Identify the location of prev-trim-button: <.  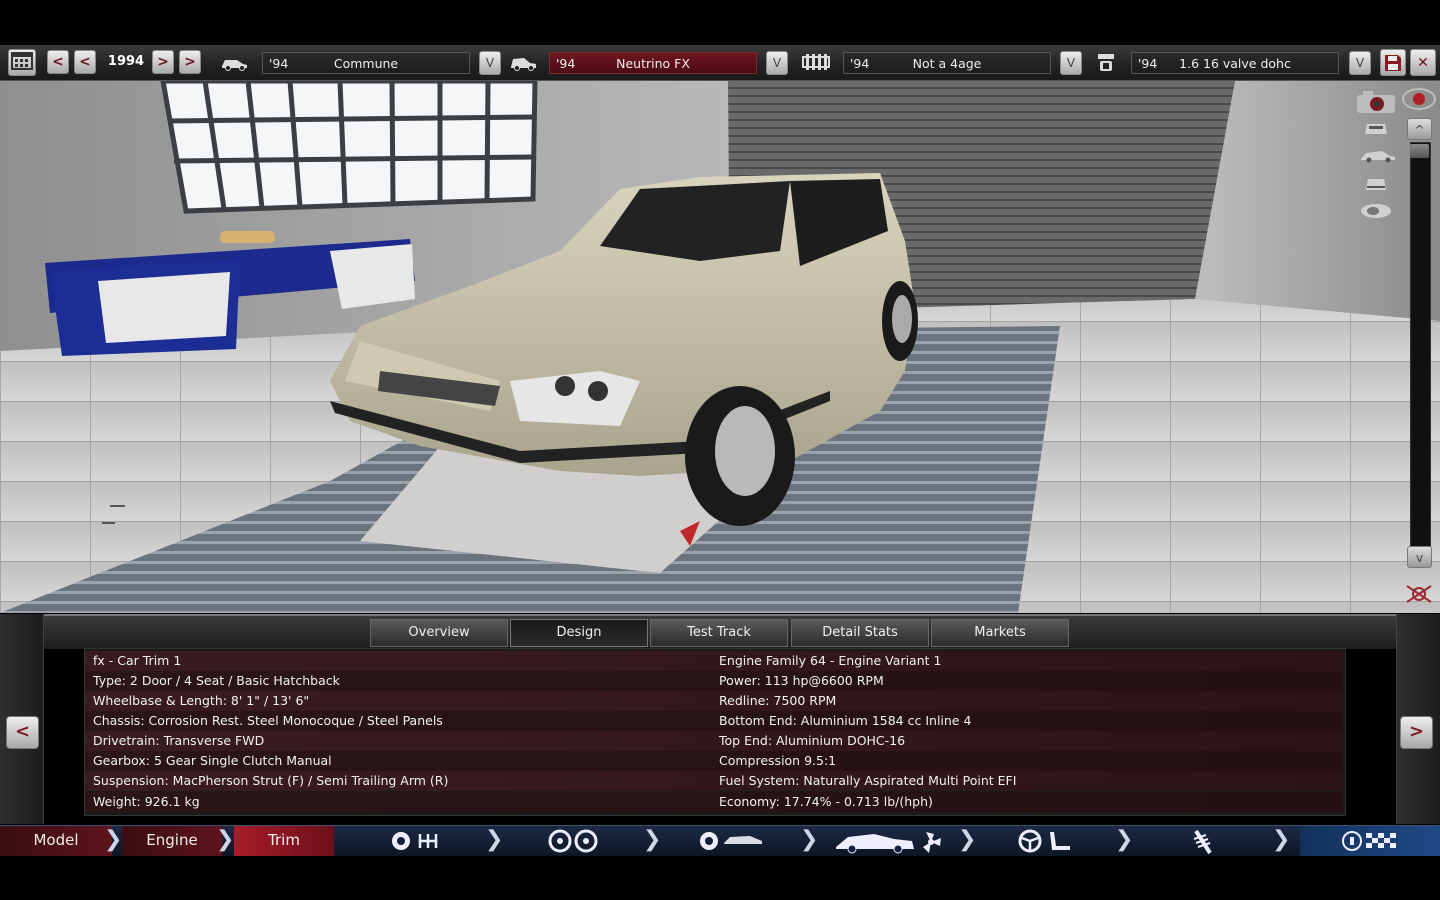
(22, 732).